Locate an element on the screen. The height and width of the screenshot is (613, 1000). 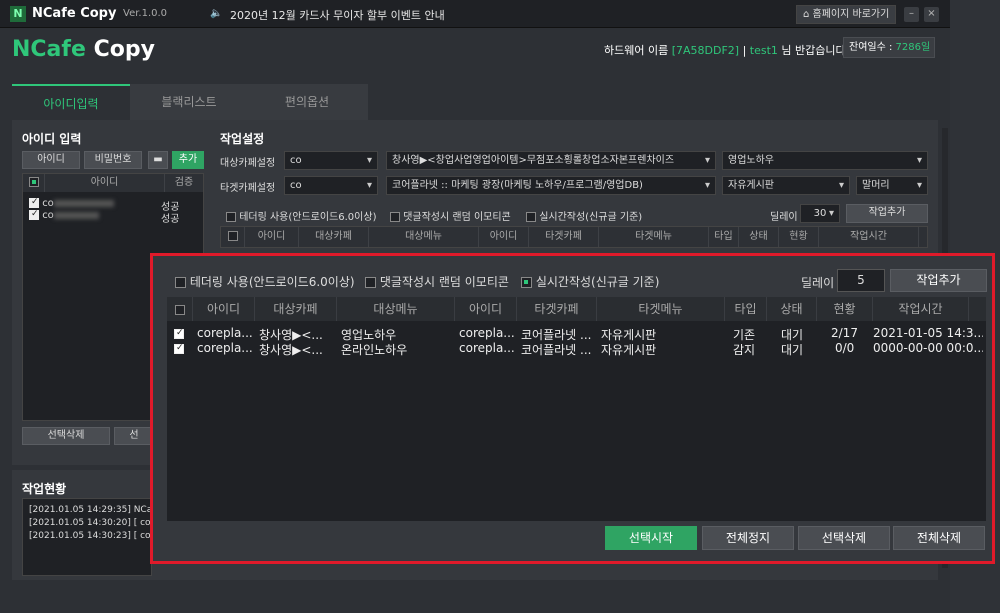
tacket-account-select: co is located at coordinates (331, 185).